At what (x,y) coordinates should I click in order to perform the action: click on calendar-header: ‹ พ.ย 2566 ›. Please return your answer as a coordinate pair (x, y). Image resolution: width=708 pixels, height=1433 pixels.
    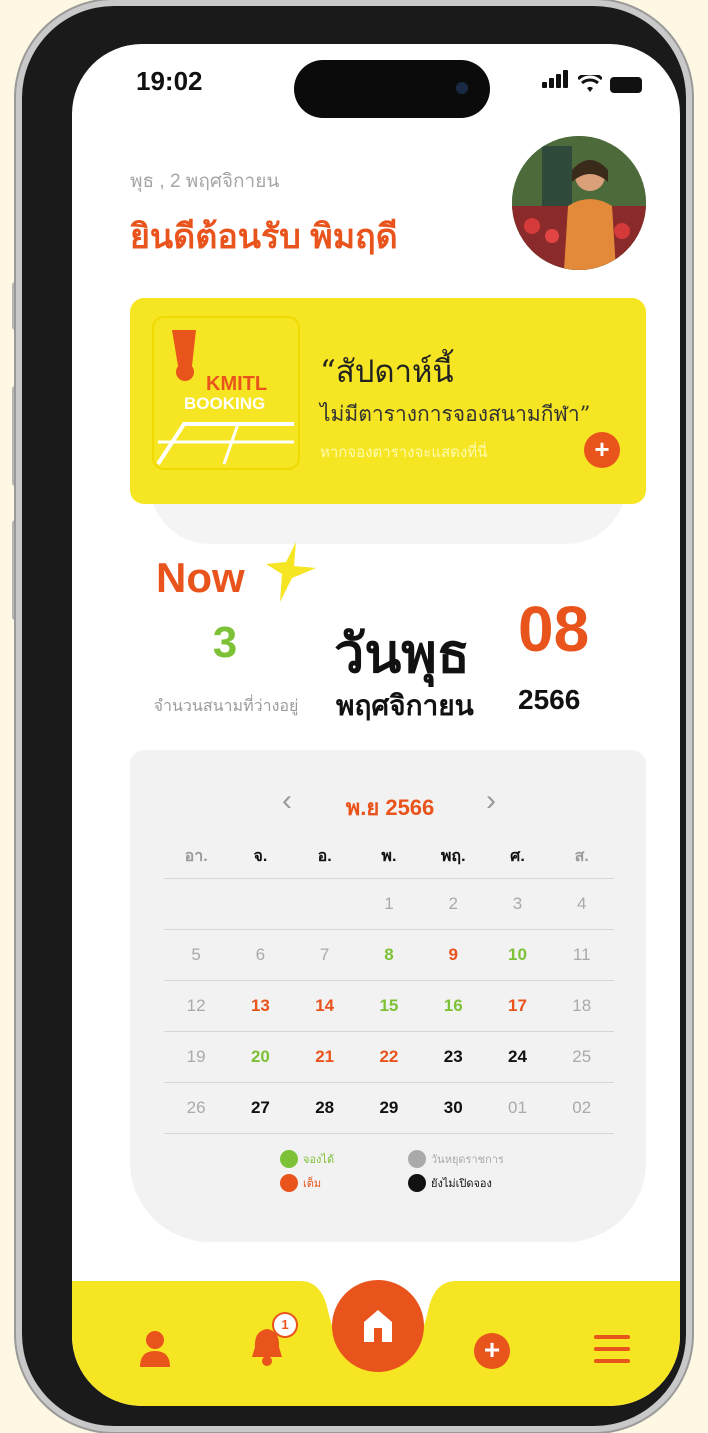
    Looking at the image, I should click on (388, 803).